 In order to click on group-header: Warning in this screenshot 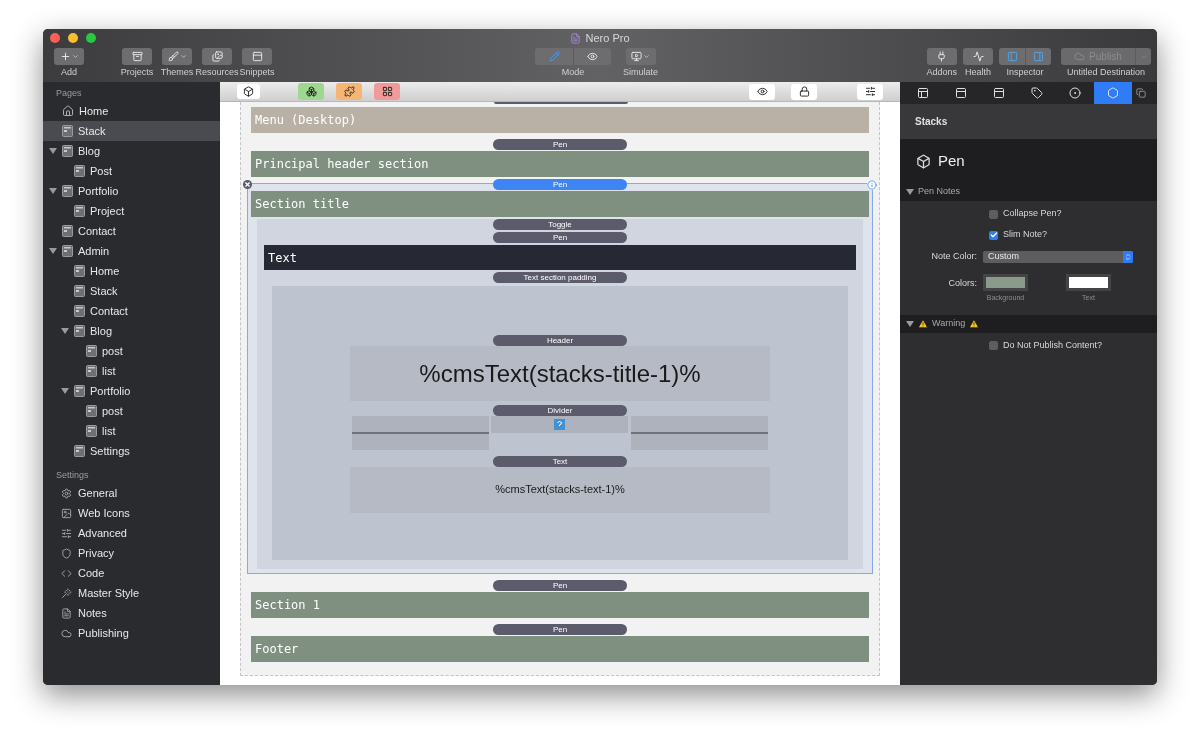, I will do `click(1028, 323)`.